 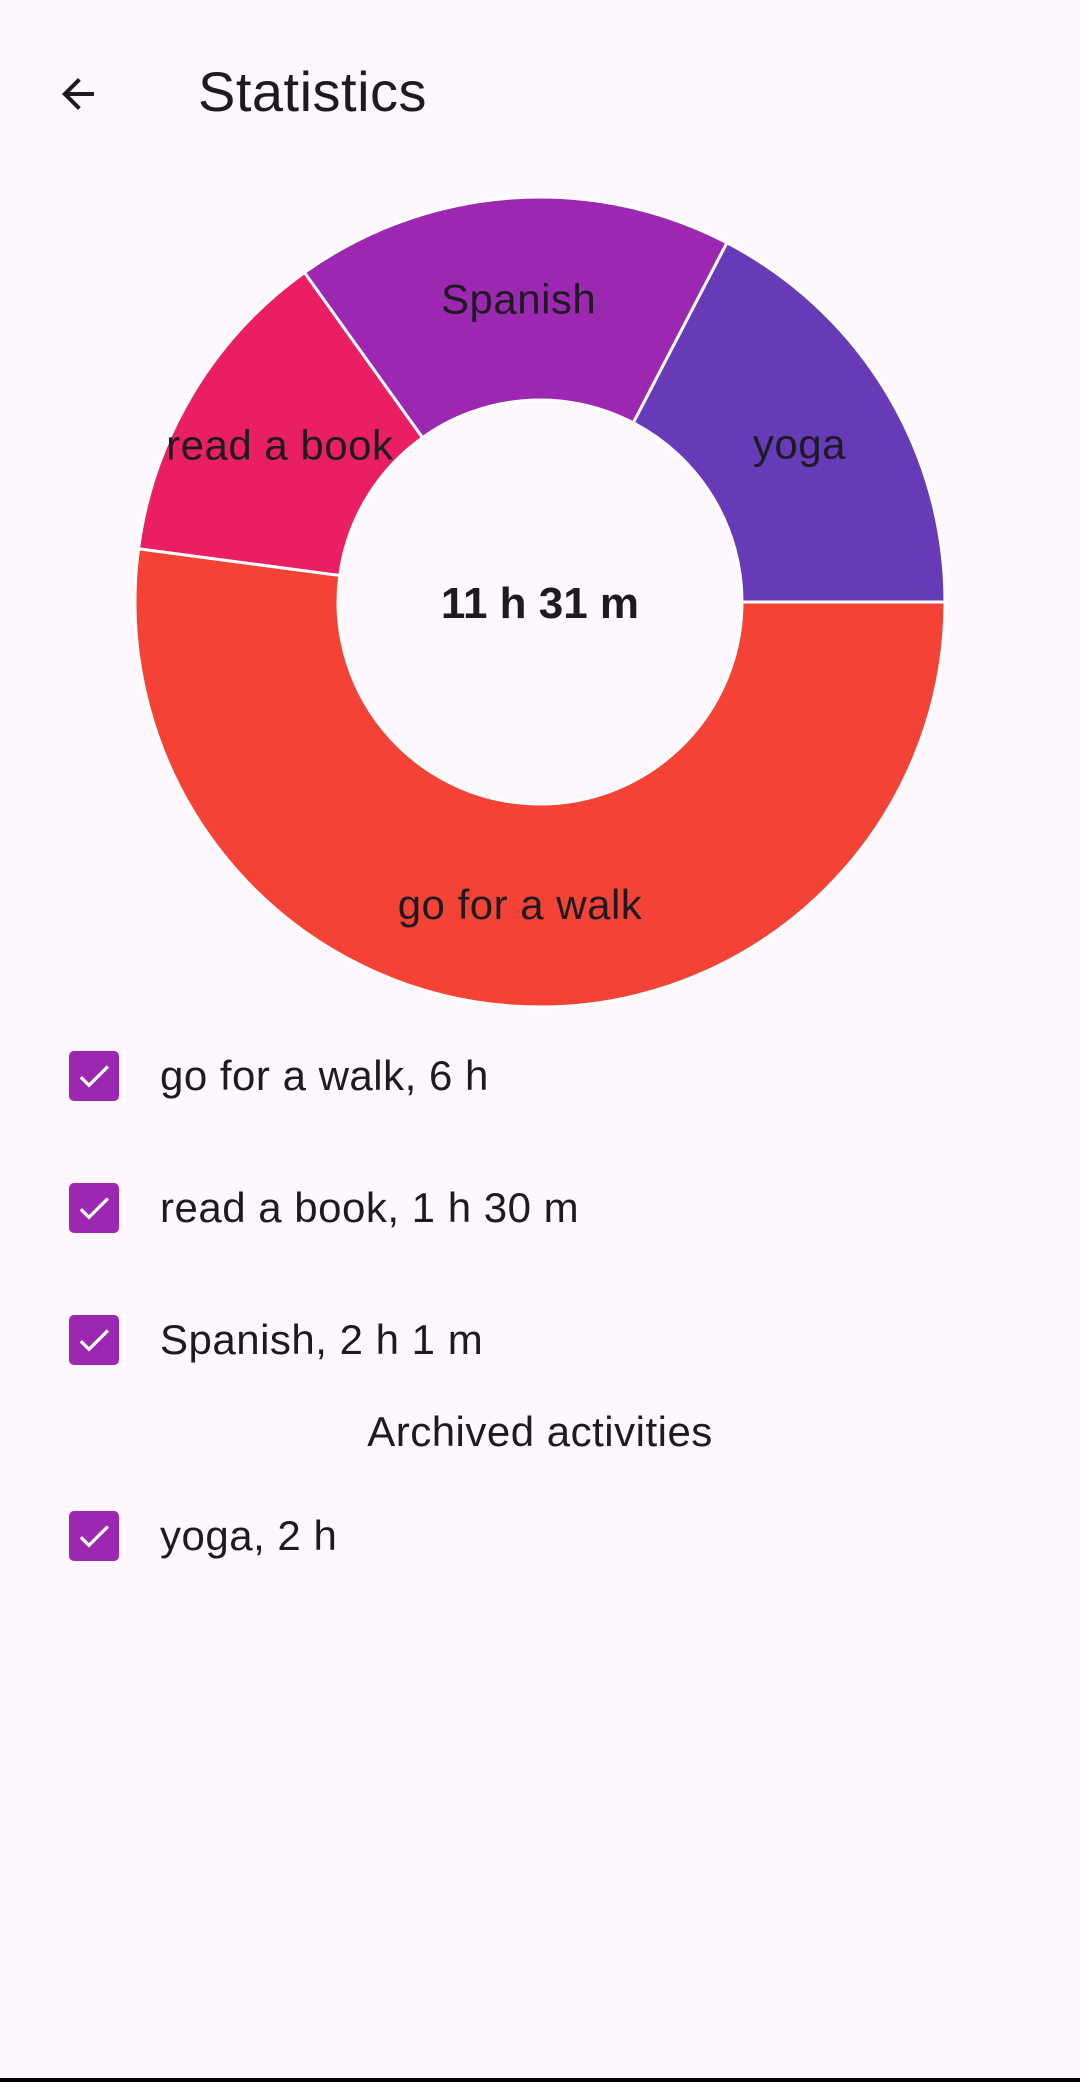 What do you see at coordinates (280, 445) in the screenshot?
I see `slice-label-read-a-book: read a book` at bounding box center [280, 445].